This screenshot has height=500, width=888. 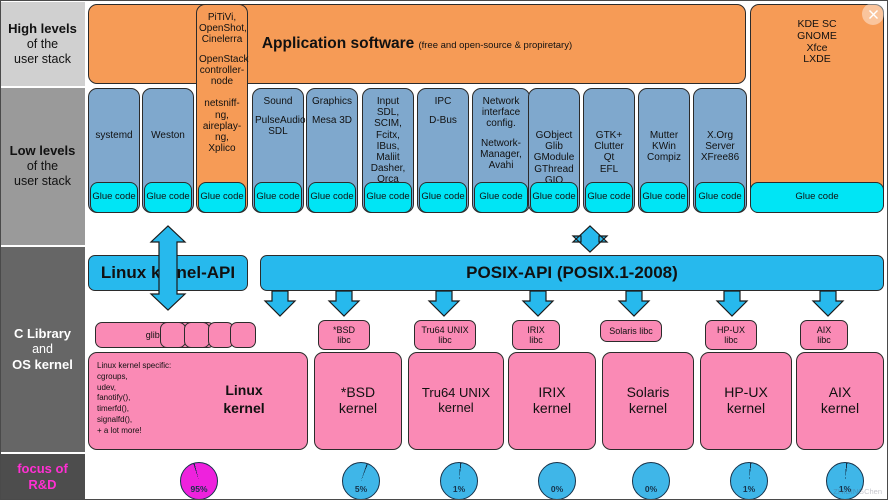 I want to click on pie-chart-1-label: 5%, so click(x=361, y=489).